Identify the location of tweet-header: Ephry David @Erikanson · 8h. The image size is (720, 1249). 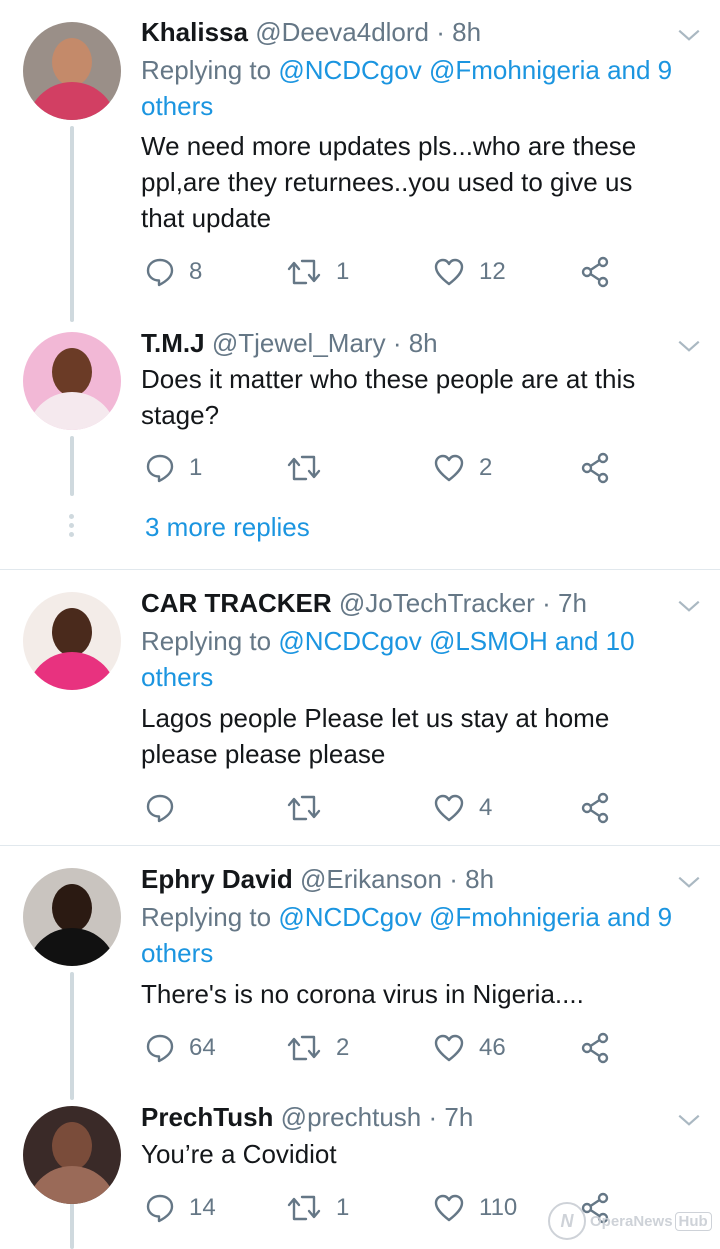
(317, 879).